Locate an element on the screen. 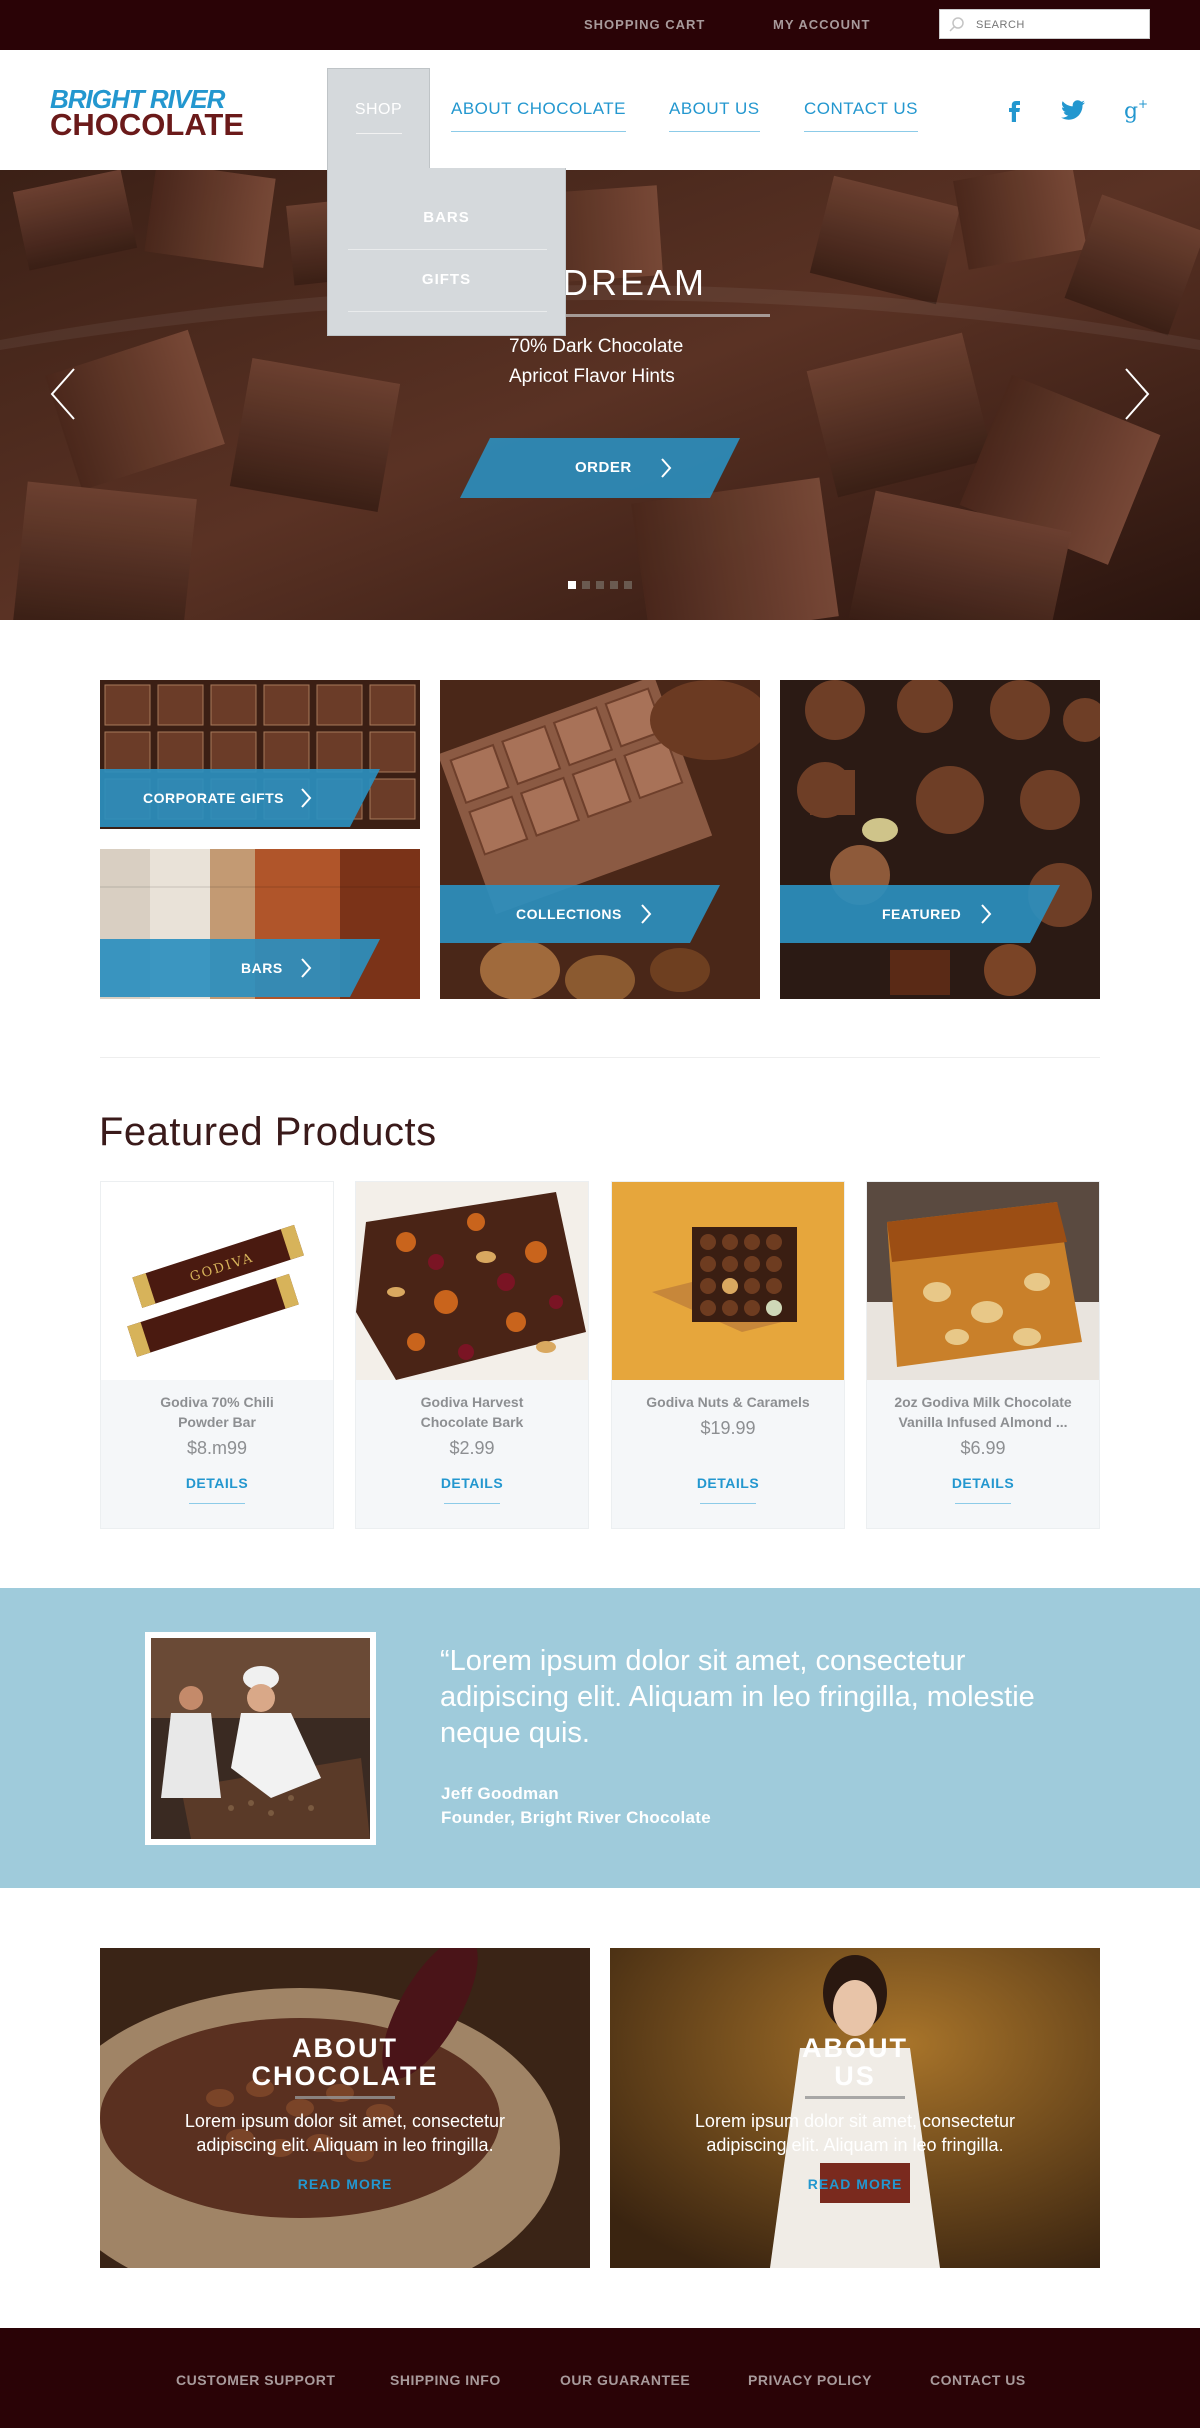  svg-text: g is located at coordinates (1131, 111).